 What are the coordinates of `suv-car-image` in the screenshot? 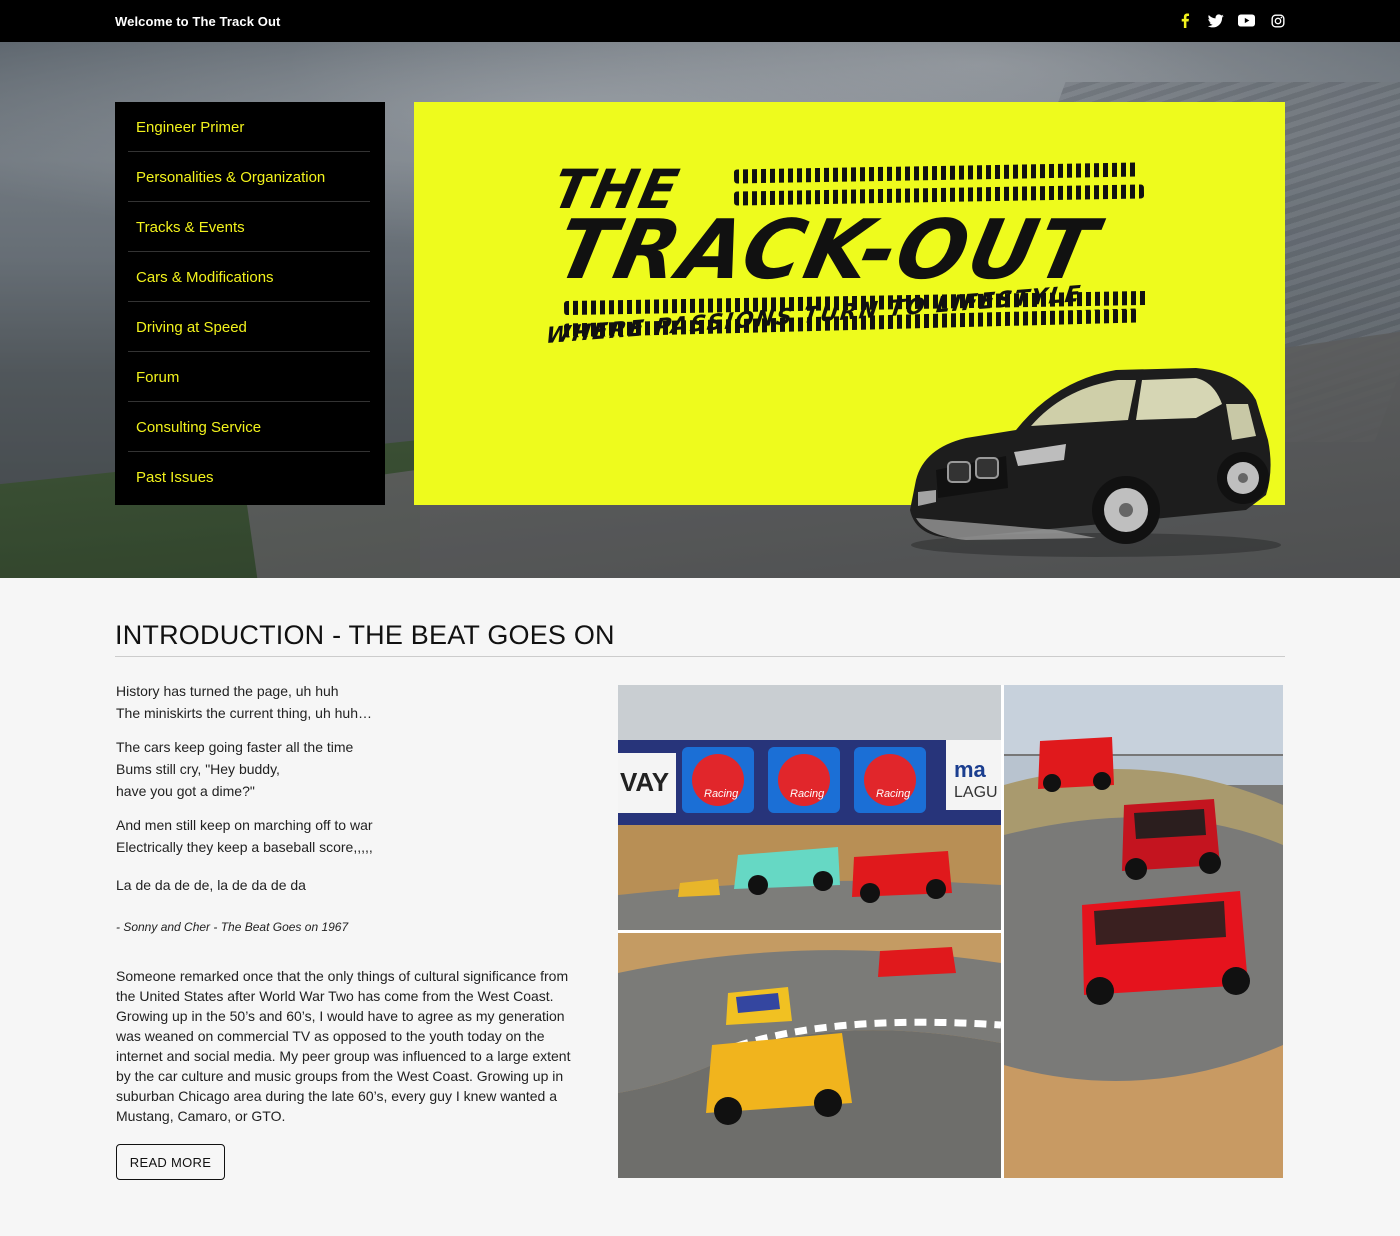 It's located at (1095, 462).